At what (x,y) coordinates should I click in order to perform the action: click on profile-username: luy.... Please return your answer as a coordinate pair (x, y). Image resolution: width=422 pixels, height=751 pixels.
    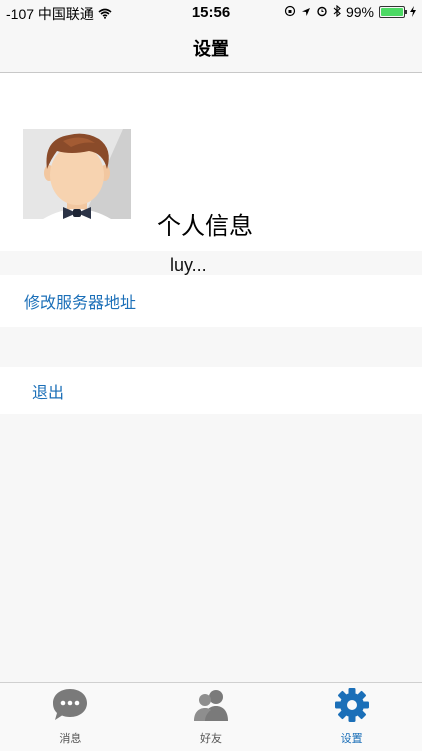
    Looking at the image, I should click on (188, 265).